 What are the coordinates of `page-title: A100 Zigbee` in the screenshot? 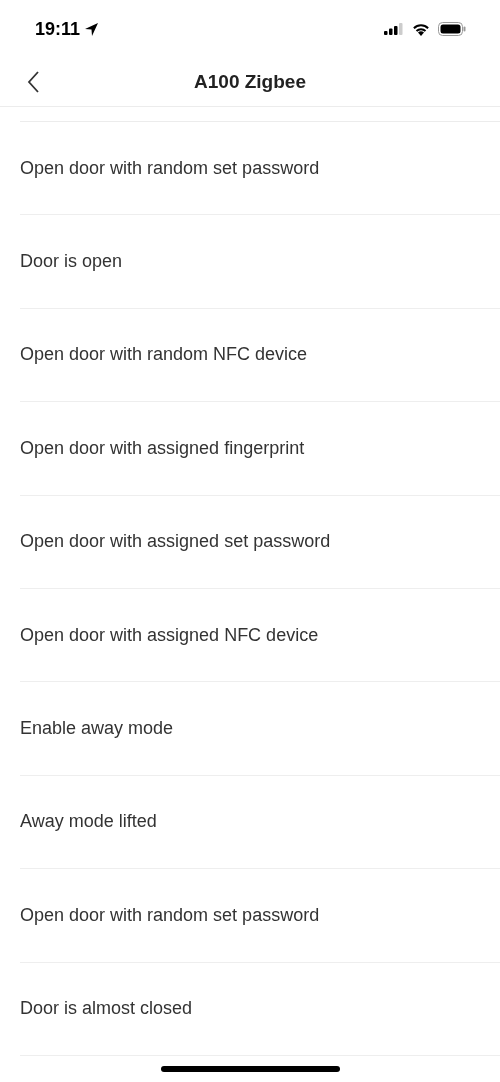 It's located at (250, 81).